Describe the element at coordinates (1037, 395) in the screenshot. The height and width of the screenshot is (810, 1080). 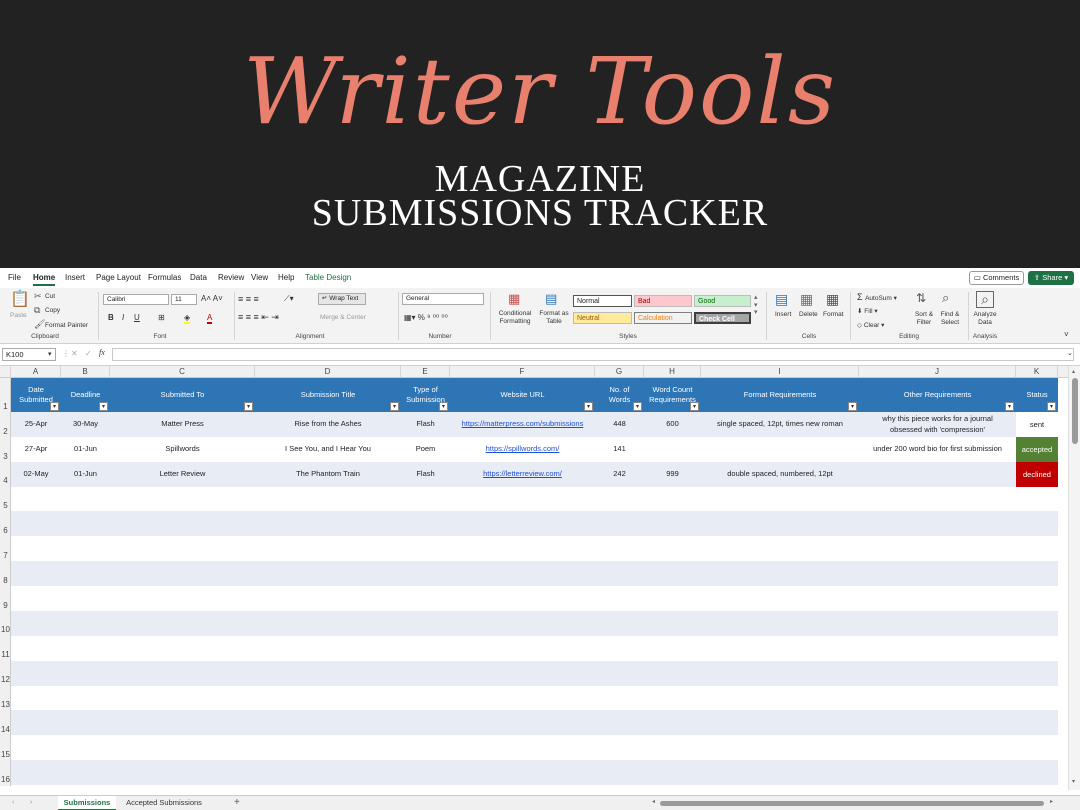
I see `header-status: Status ▾` at that location.